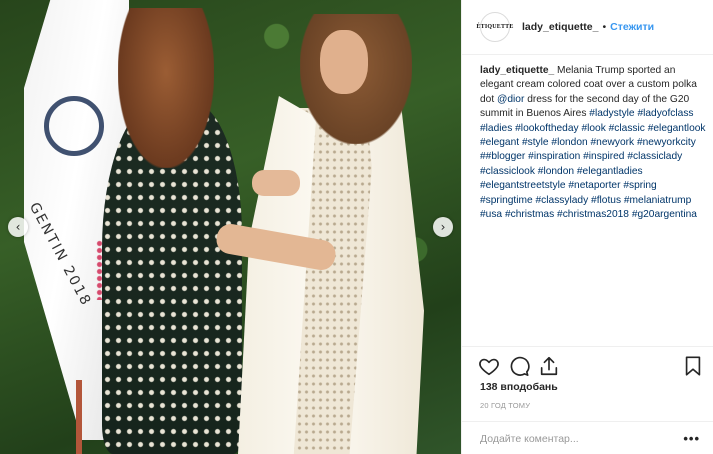 The width and height of the screenshot is (713, 454). Describe the element at coordinates (510, 99) in the screenshot. I see `caption-mention: @dior` at that location.